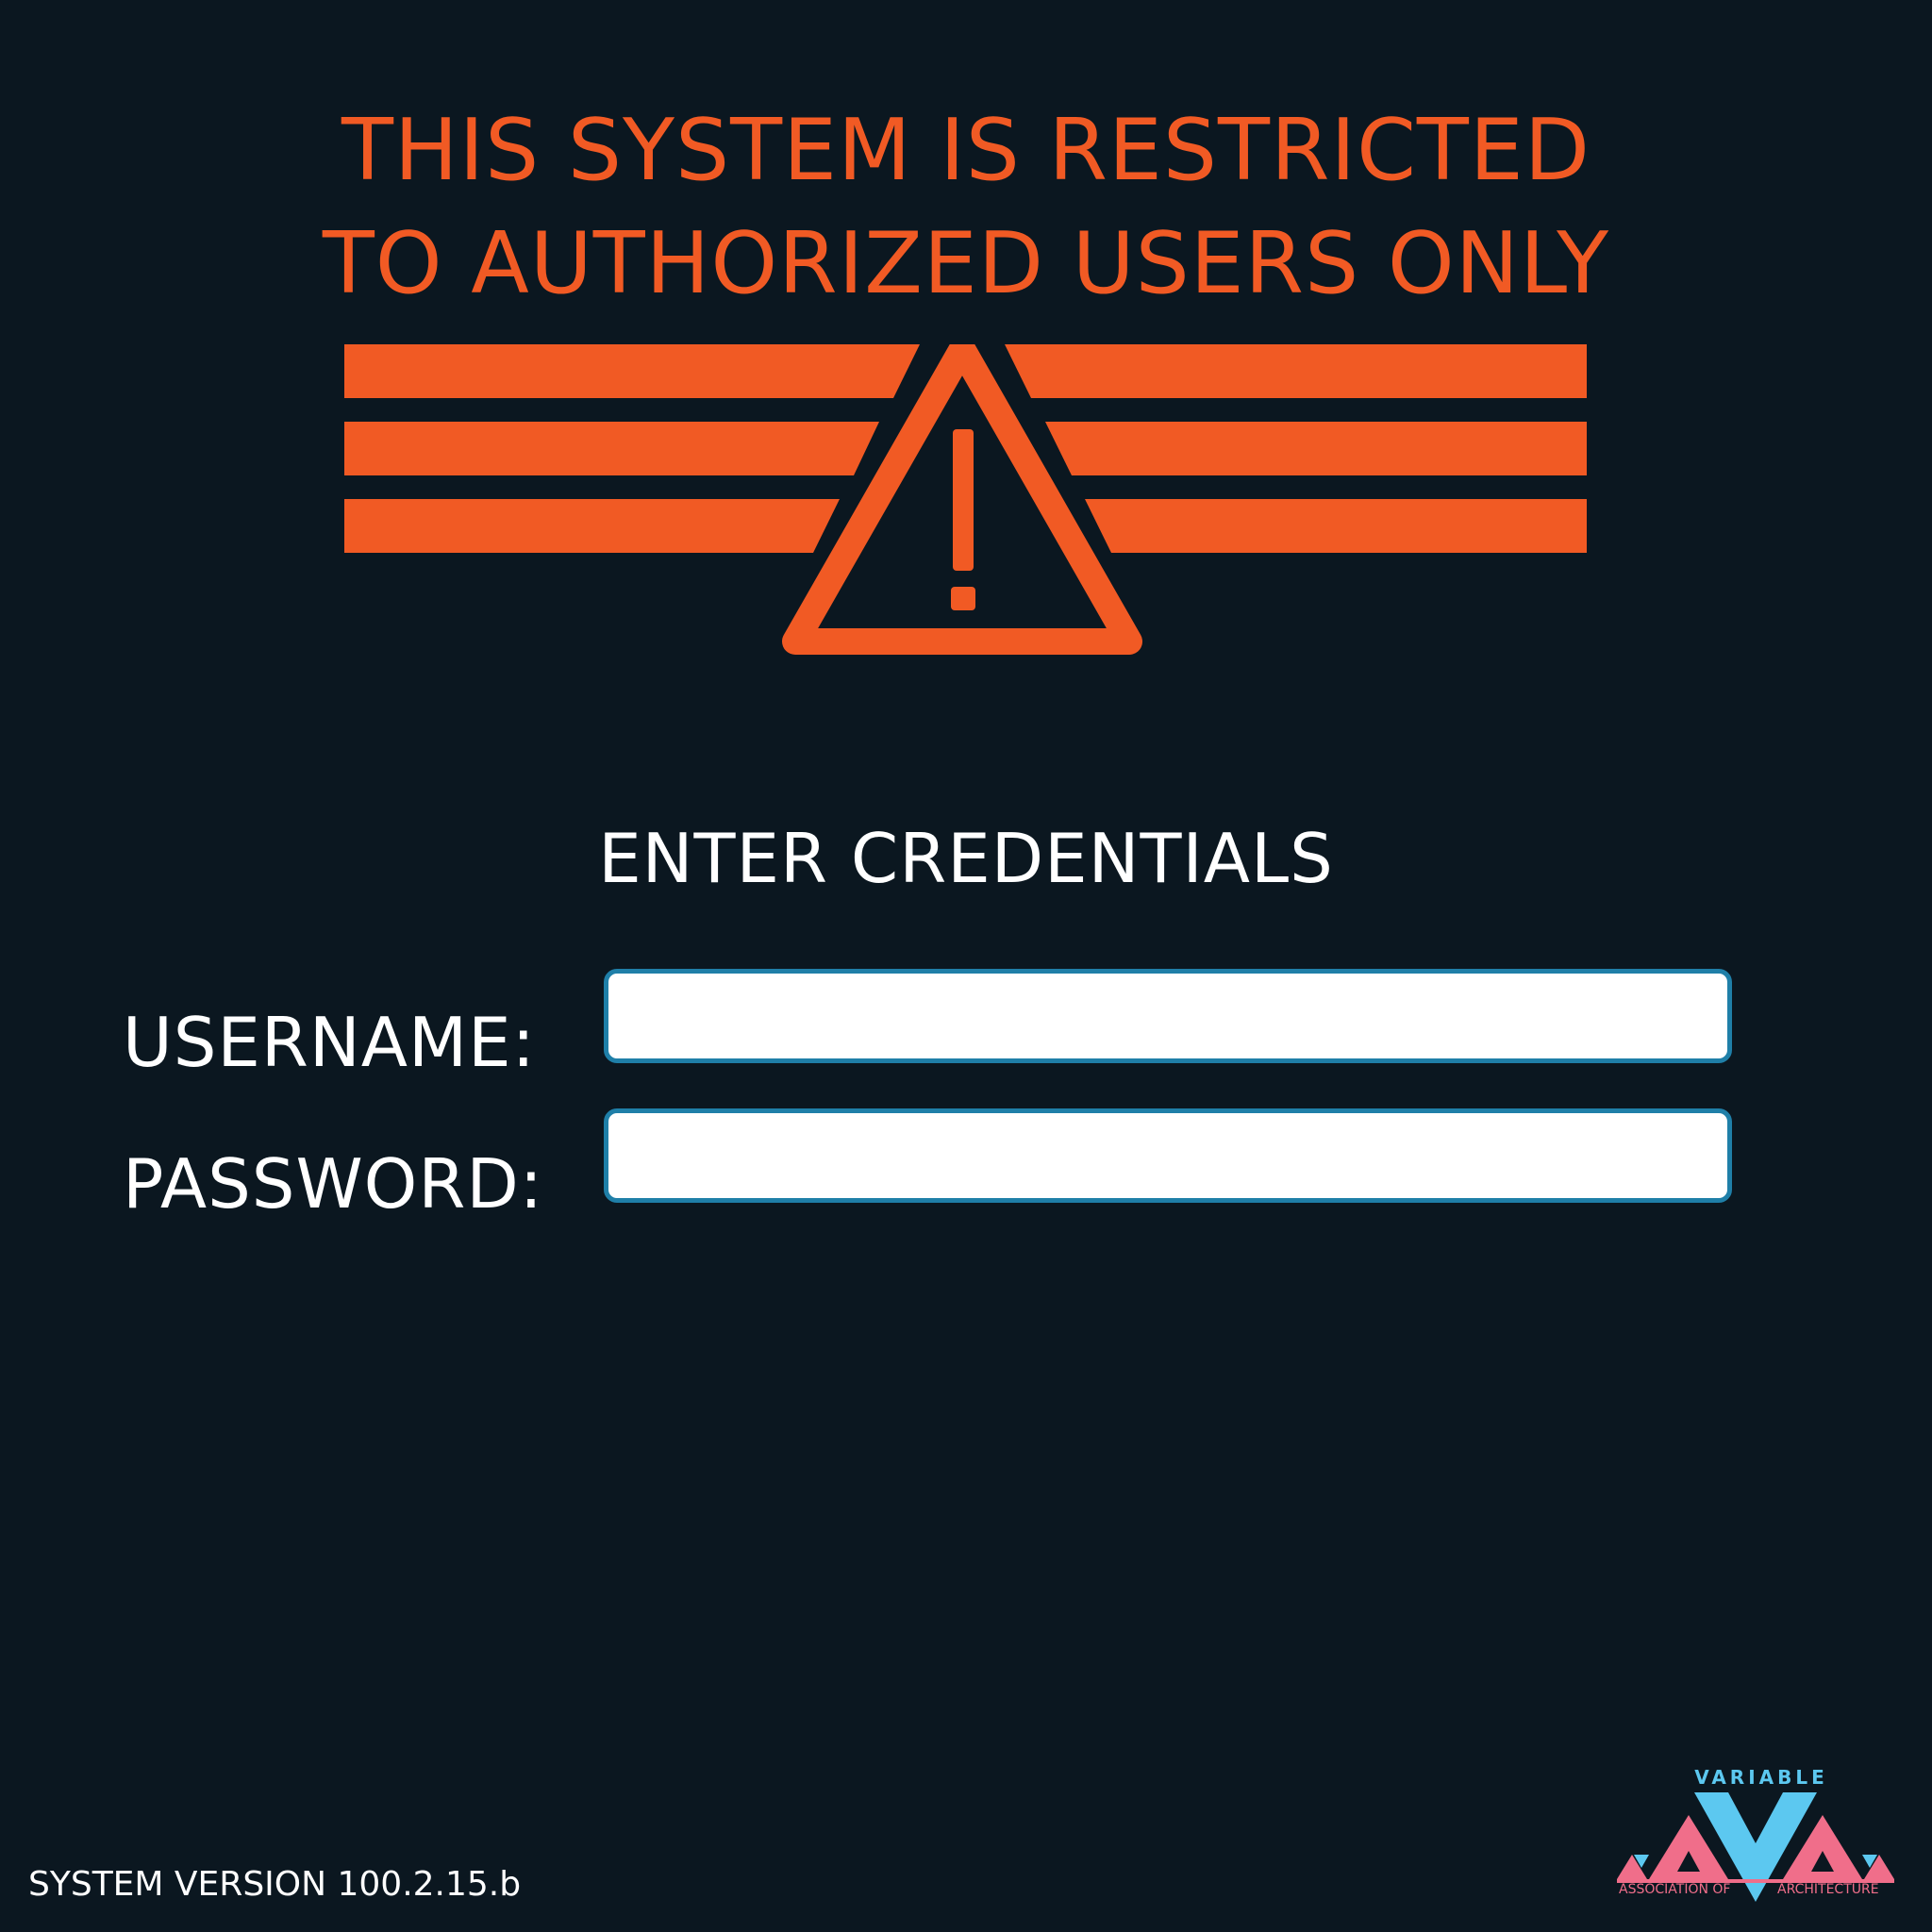 The height and width of the screenshot is (1932, 1932). What do you see at coordinates (1675, 1890) in the screenshot?
I see `logo-association-text: ASSOCIATION OF` at bounding box center [1675, 1890].